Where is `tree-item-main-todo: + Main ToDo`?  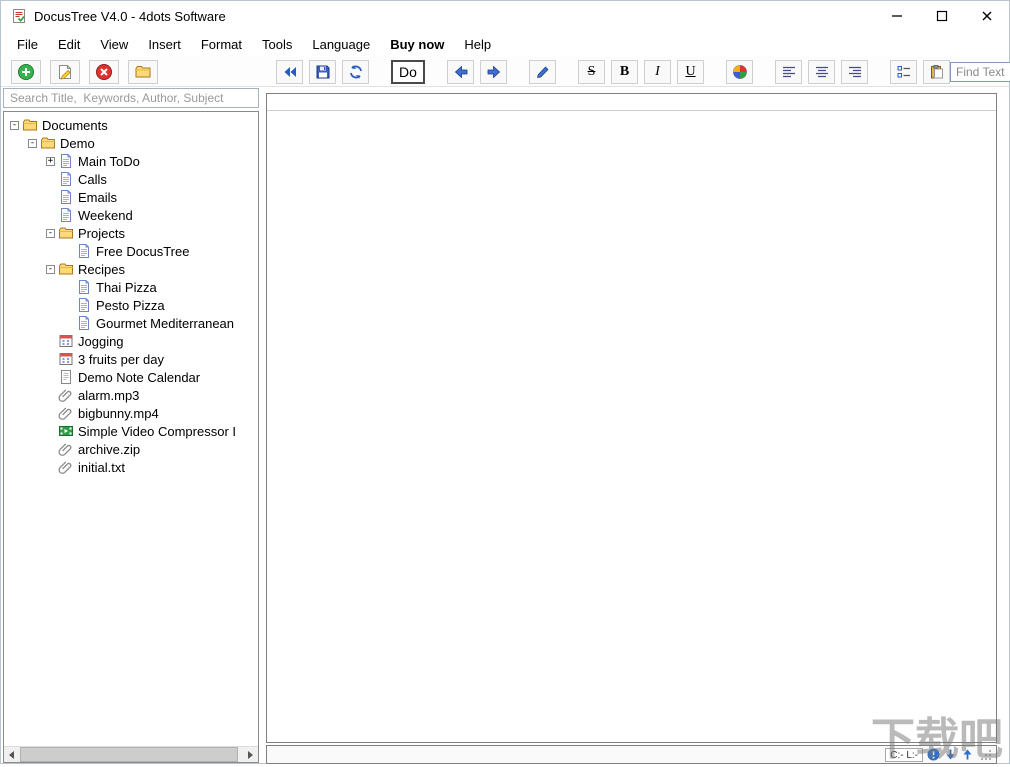
tree-item-main-todo: + Main ToDo is located at coordinates (131, 161).